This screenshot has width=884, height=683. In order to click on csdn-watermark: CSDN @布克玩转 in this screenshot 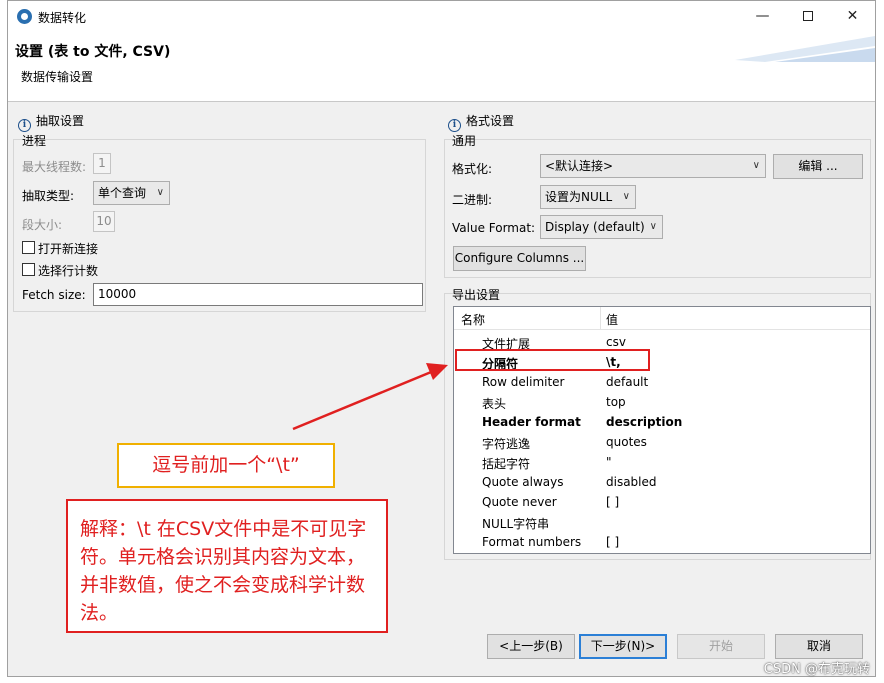, I will do `click(816, 669)`.